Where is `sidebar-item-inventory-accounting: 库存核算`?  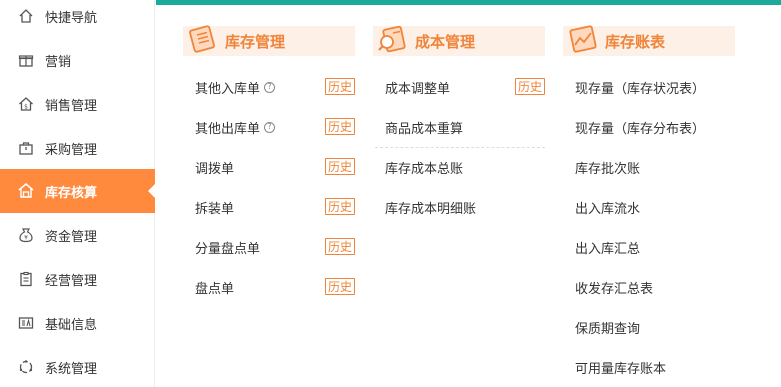 sidebar-item-inventory-accounting: 库存核算 is located at coordinates (77, 191).